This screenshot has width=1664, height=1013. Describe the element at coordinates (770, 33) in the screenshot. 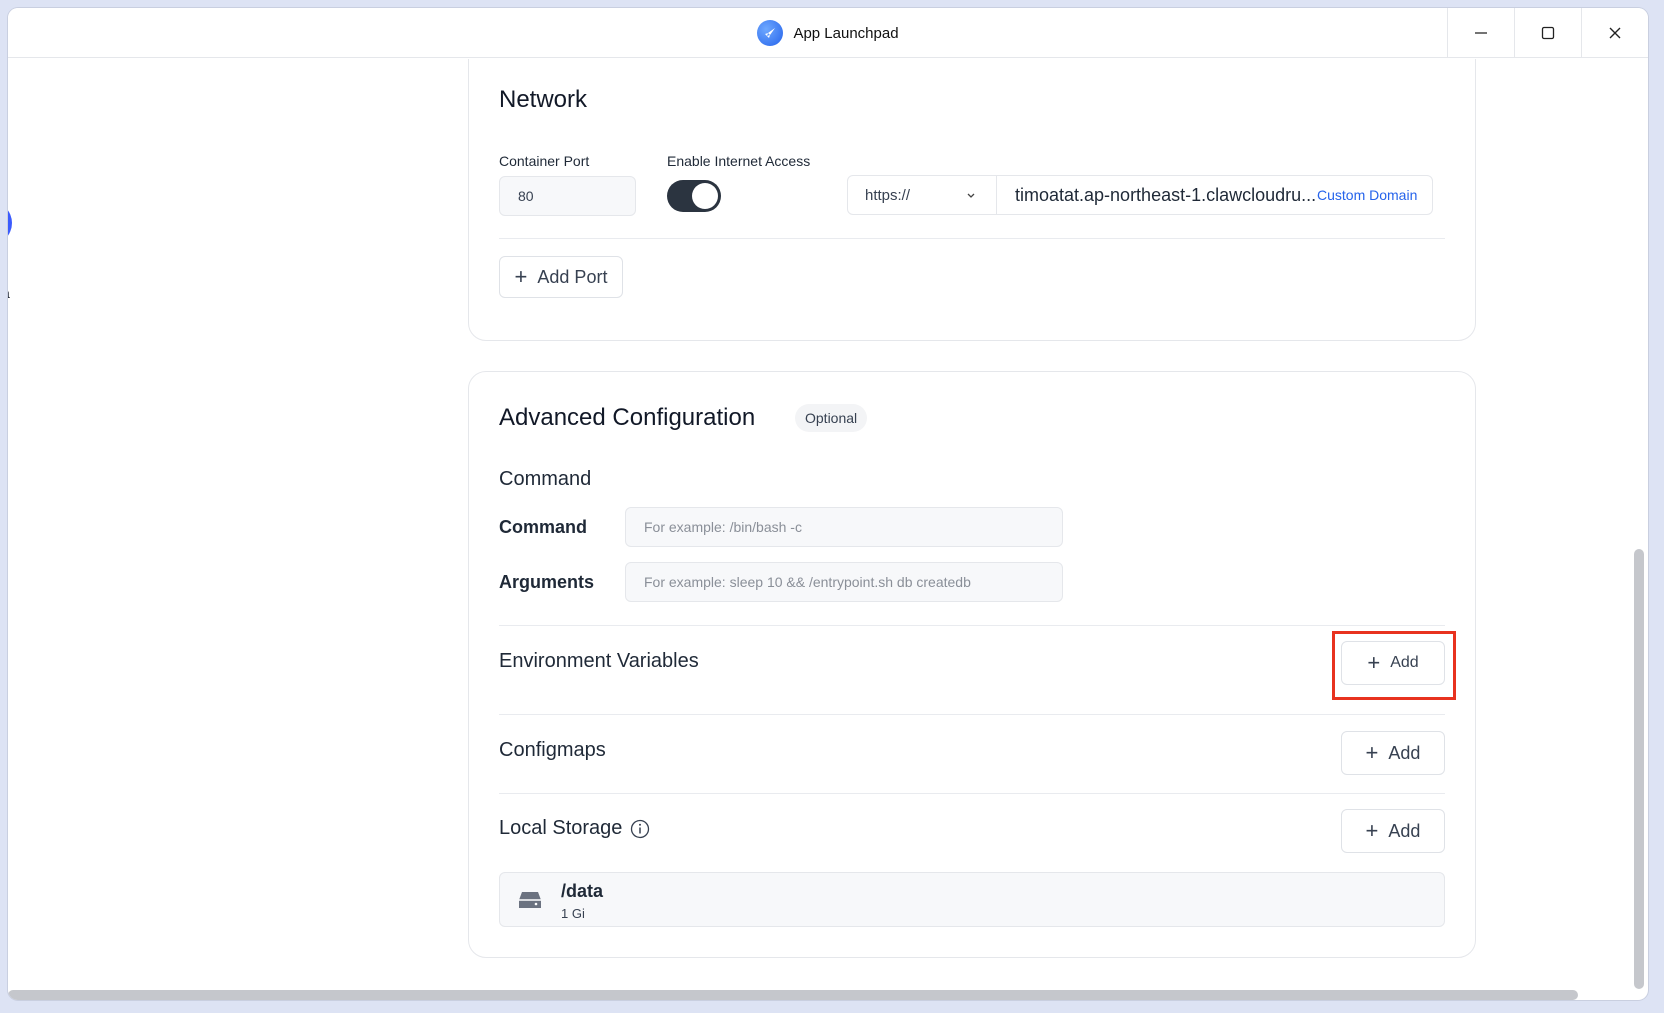

I see `rocket-icon` at that location.